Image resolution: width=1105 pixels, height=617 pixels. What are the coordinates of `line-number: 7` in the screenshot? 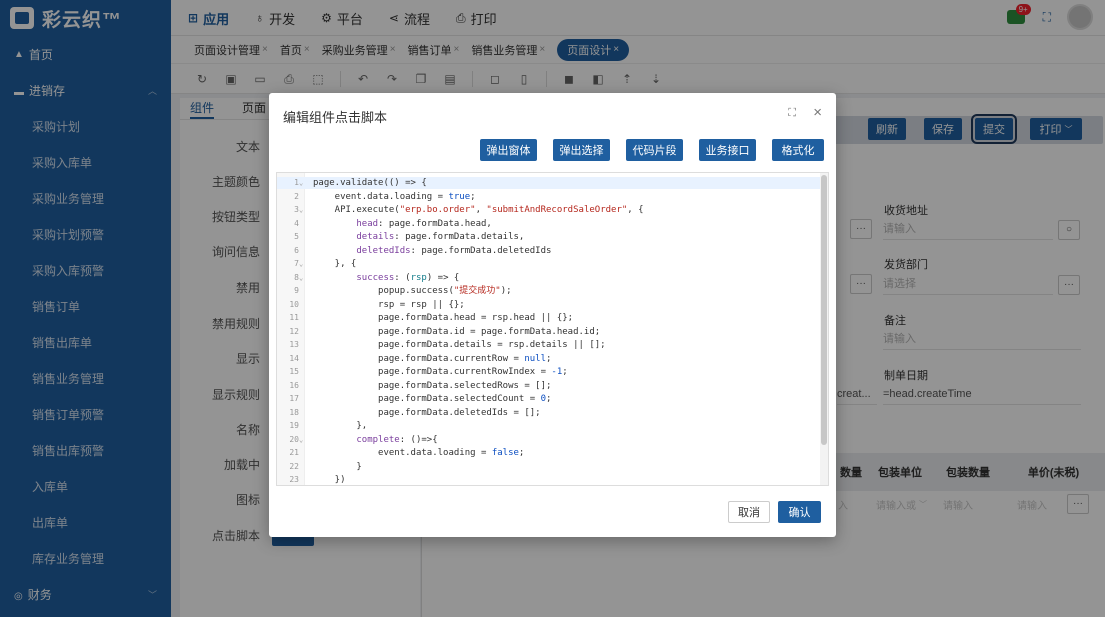 It's located at (296, 263).